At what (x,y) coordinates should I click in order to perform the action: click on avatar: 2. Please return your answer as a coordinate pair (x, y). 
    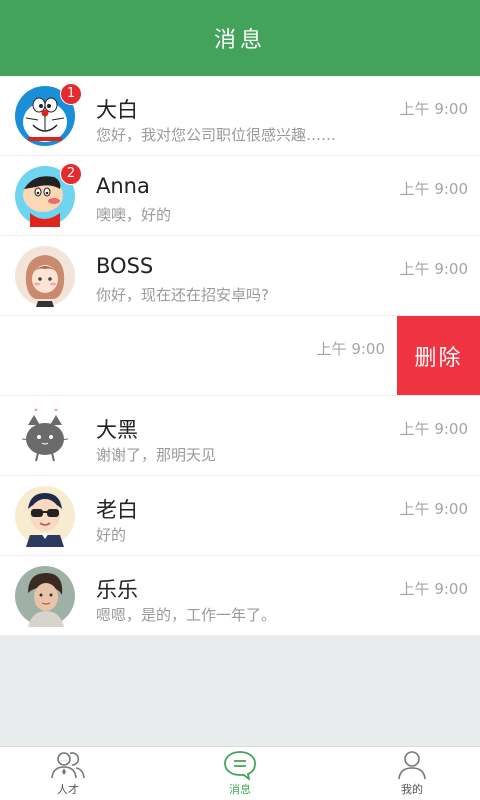
    Looking at the image, I should click on (48, 195).